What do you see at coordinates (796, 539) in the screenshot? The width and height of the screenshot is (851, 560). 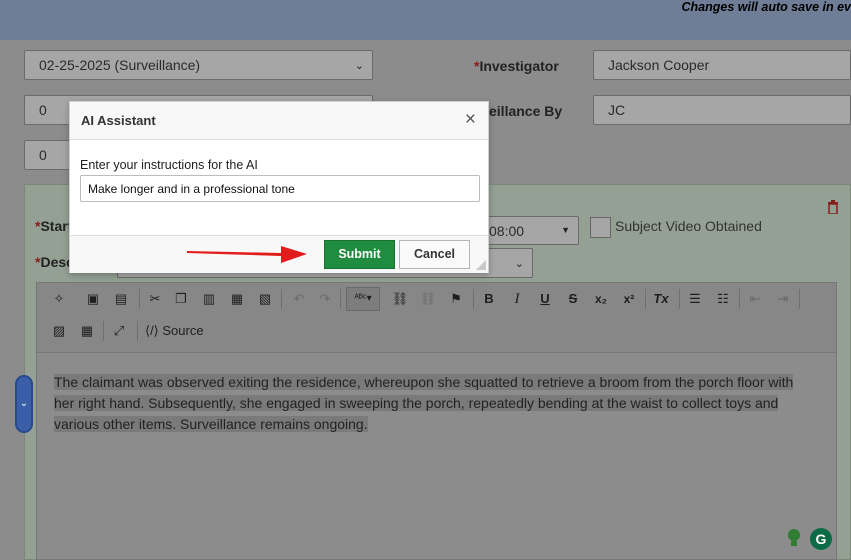 I see `lightbulb-icon` at bounding box center [796, 539].